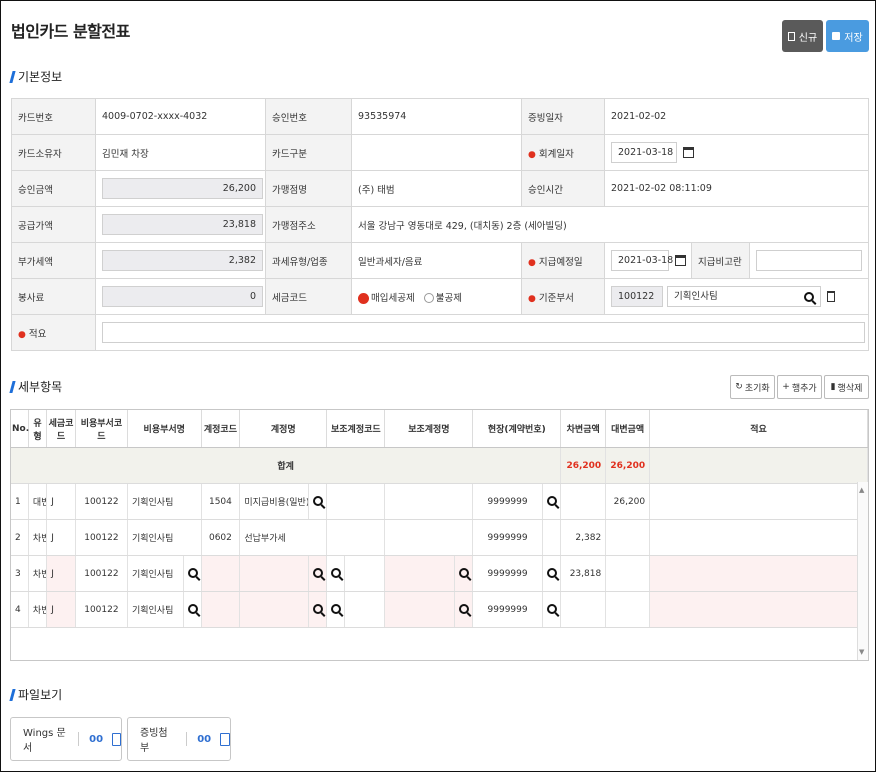 The height and width of the screenshot is (772, 876). What do you see at coordinates (752, 387) in the screenshot?
I see `reset-button: ↻ 초기화` at bounding box center [752, 387].